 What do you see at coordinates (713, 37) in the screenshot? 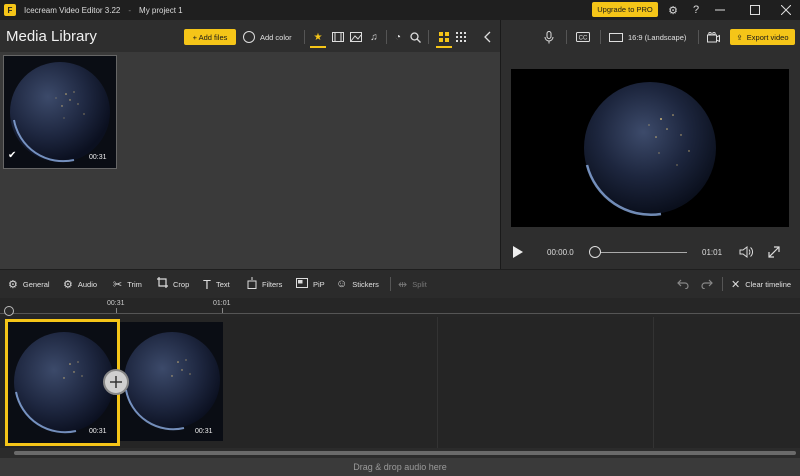
I see `record-camera-icon` at bounding box center [713, 37].